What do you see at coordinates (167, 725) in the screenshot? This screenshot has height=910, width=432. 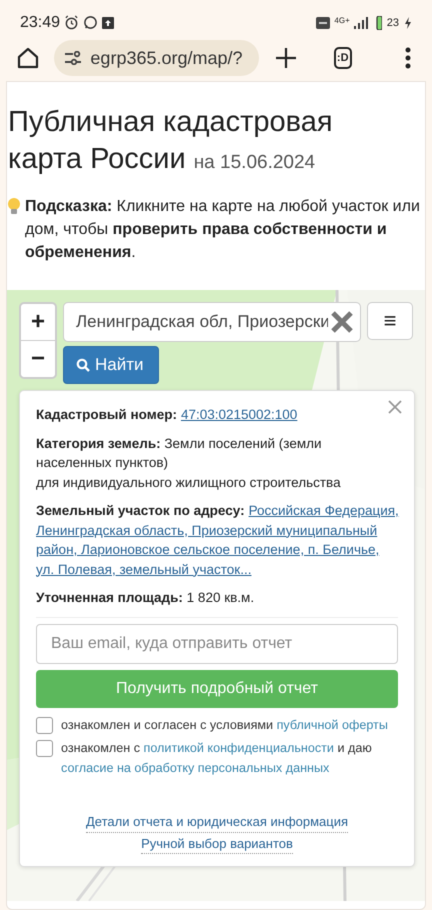 I see `consent-text: ознакомлен и согласен с условиями` at bounding box center [167, 725].